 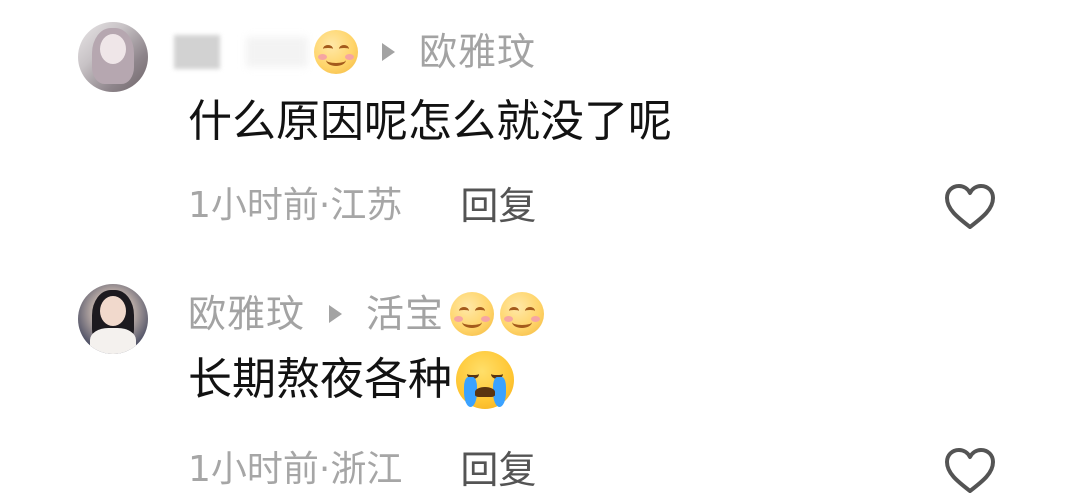 I want to click on avatar-body, so click(x=113, y=341).